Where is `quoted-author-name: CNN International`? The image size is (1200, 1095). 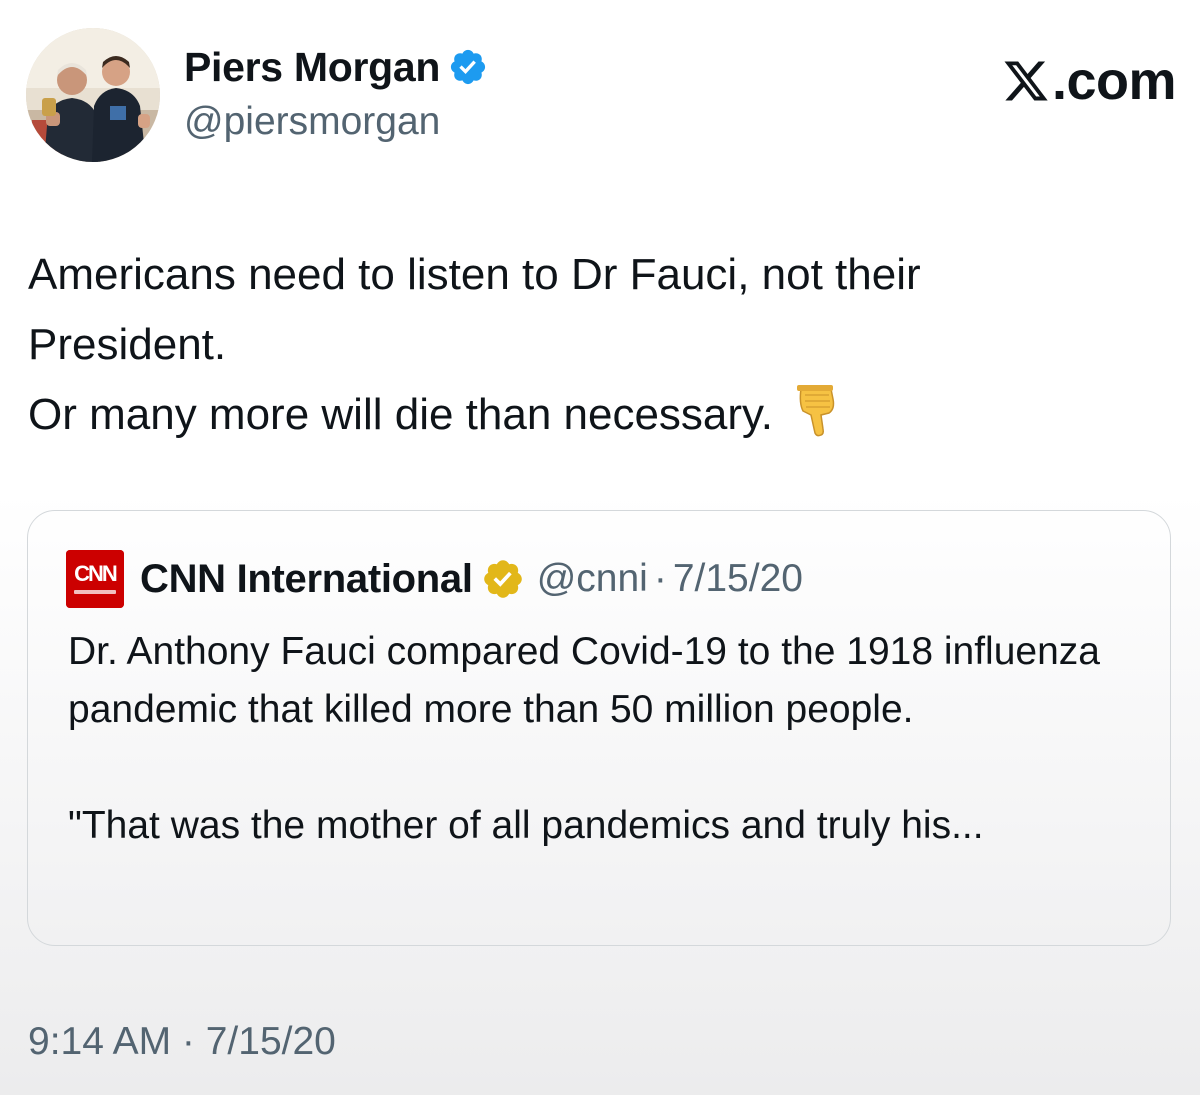 quoted-author-name: CNN International is located at coordinates (306, 579).